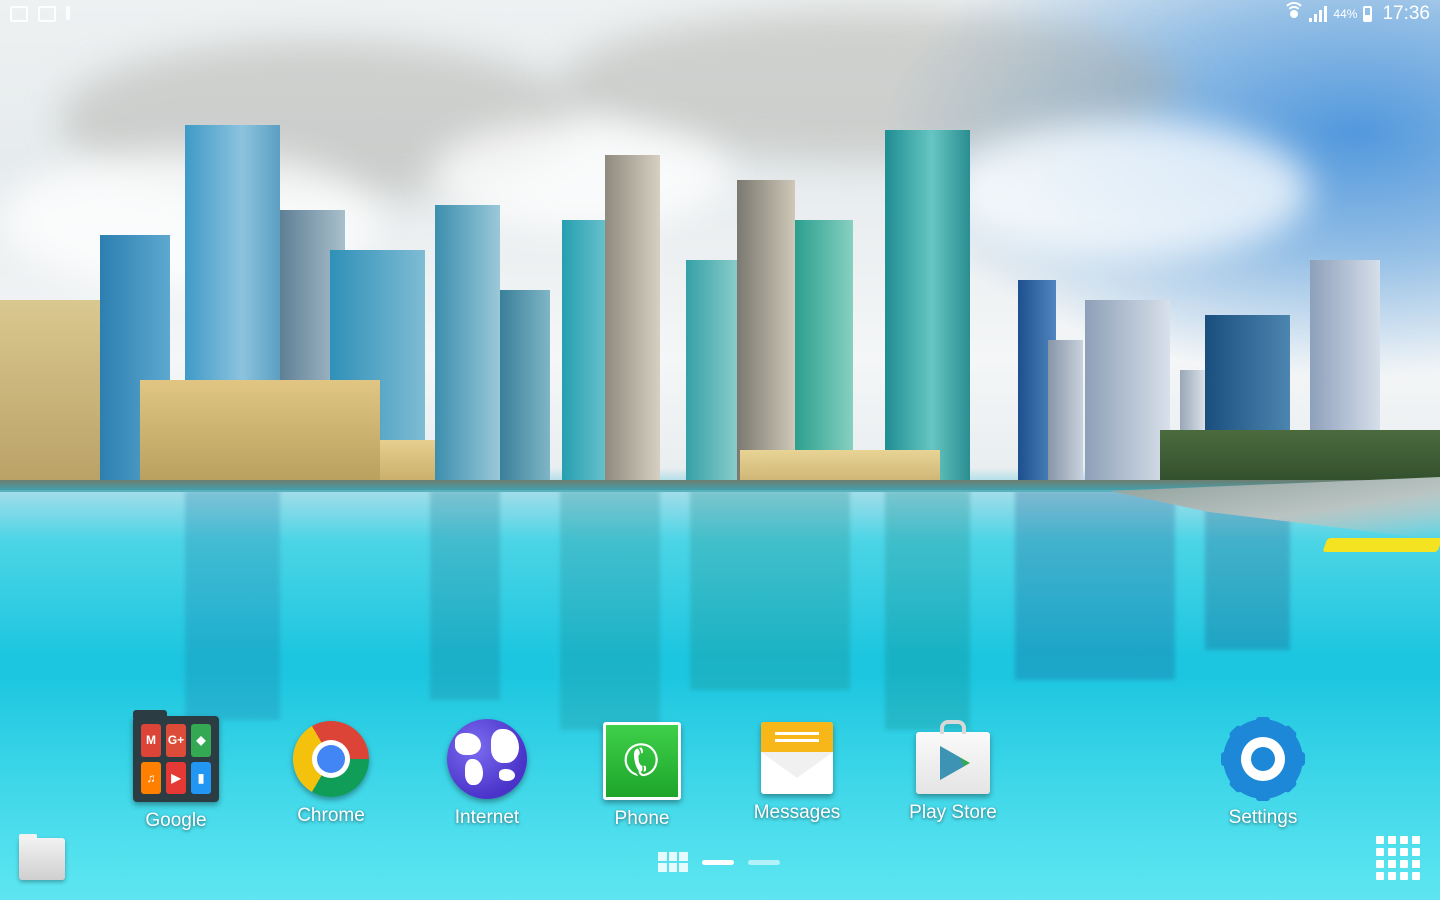  I want to click on app-label: Phone, so click(642, 818).